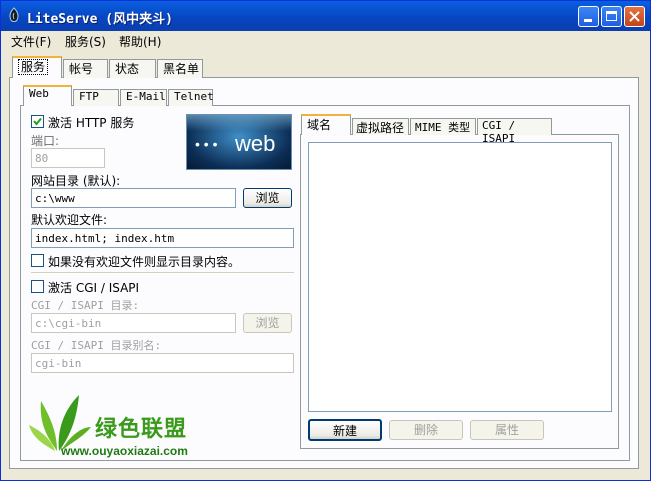  Describe the element at coordinates (33, 67) in the screenshot. I see `tab-service-label: 服务` at that location.